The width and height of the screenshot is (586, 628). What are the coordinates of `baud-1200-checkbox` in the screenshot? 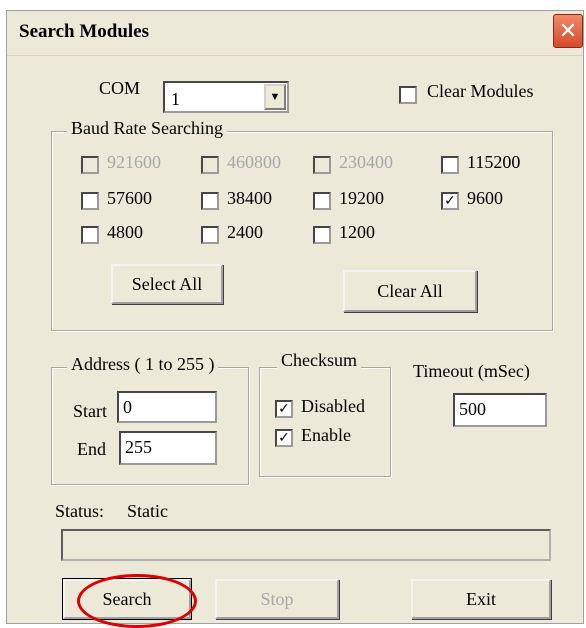 It's located at (322, 235).